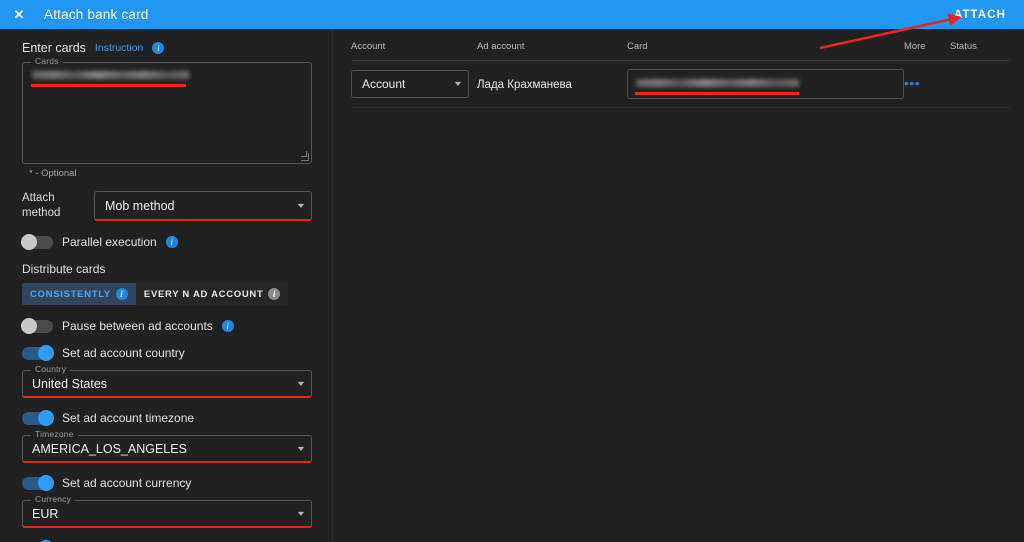  What do you see at coordinates (109, 242) in the screenshot?
I see `parallel-execution-label: Parallel execution` at bounding box center [109, 242].